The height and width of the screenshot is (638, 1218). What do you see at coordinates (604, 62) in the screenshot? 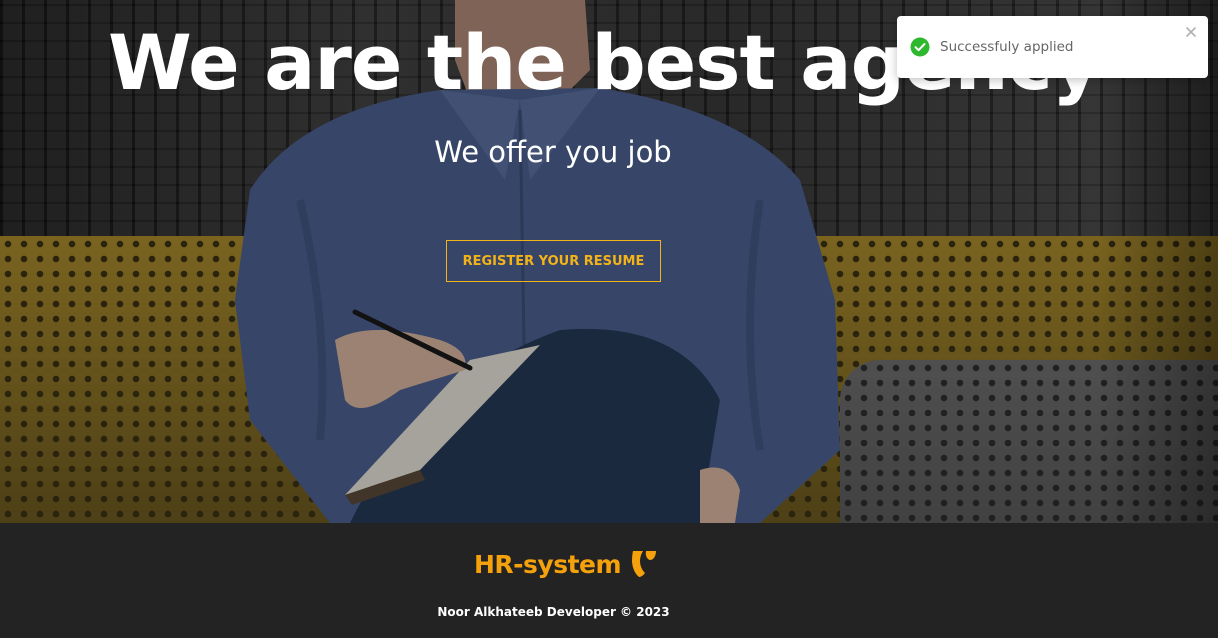
I see `hero-title: We are the best agency` at bounding box center [604, 62].